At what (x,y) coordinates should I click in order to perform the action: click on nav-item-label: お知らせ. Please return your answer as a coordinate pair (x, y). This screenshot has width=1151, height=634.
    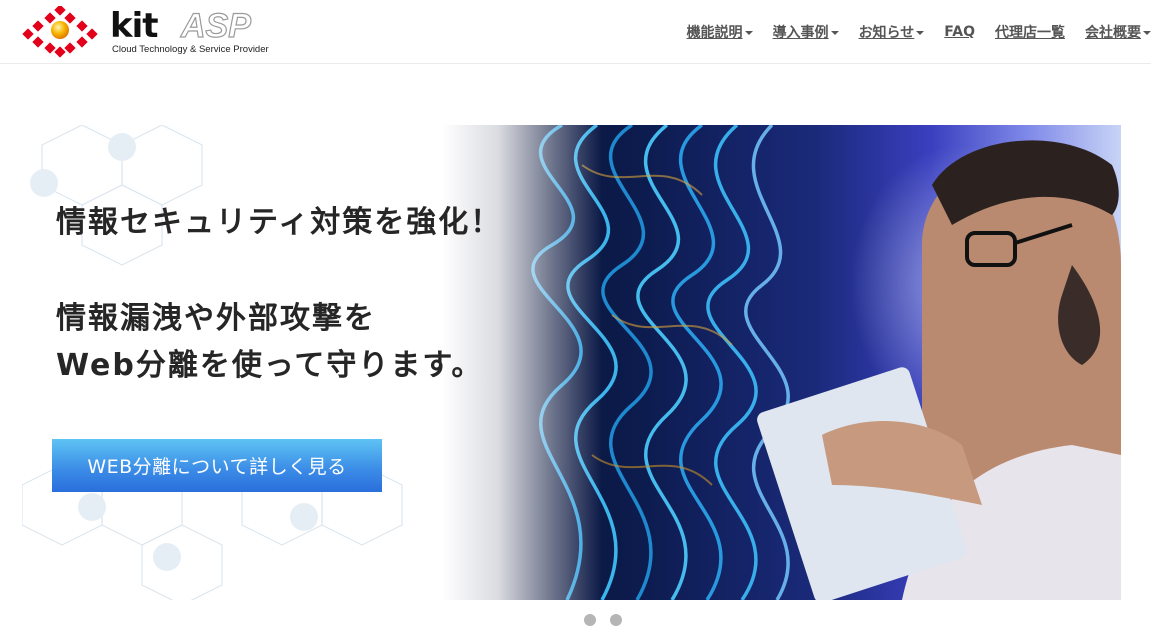
    Looking at the image, I should click on (886, 33).